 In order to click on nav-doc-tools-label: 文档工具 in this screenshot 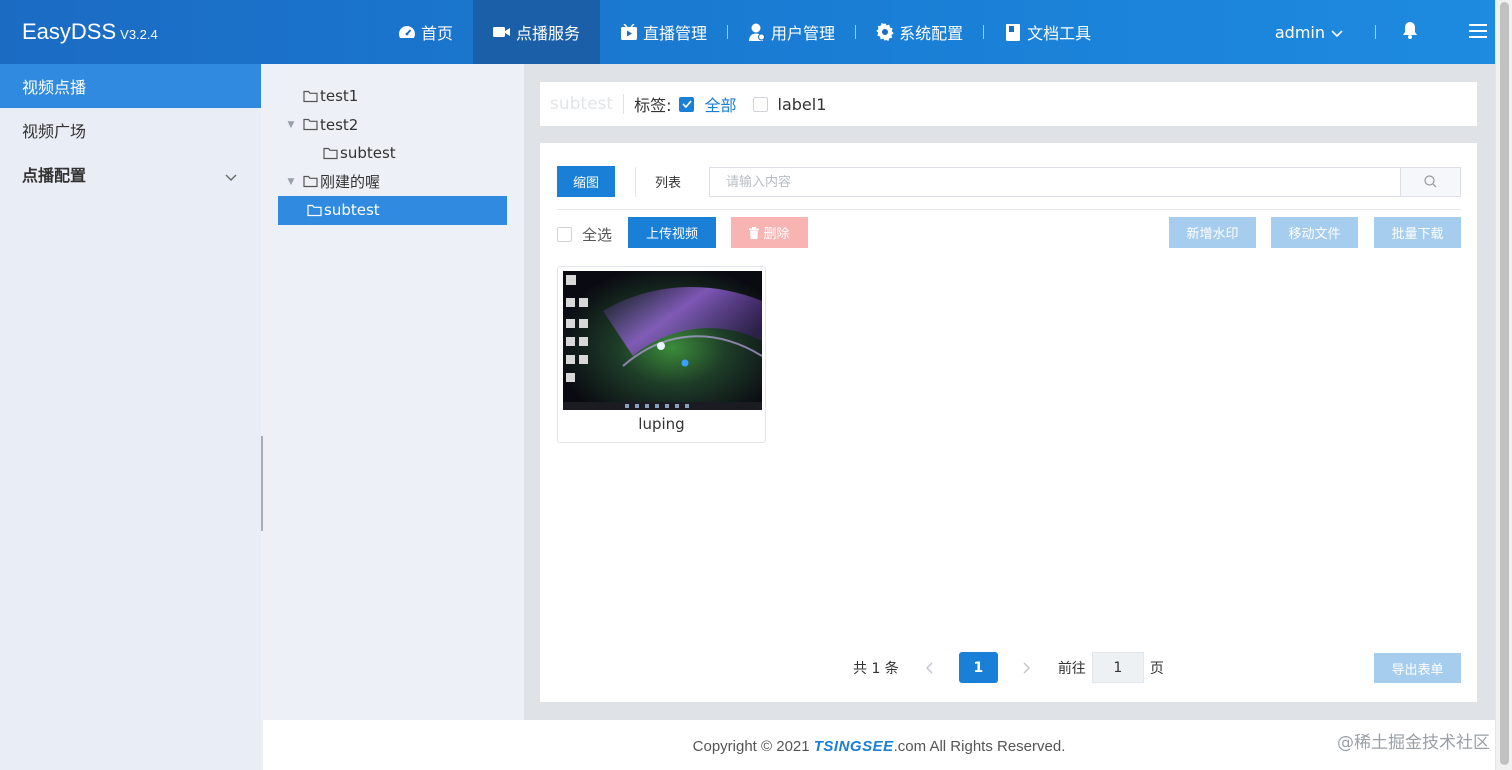, I will do `click(1059, 33)`.